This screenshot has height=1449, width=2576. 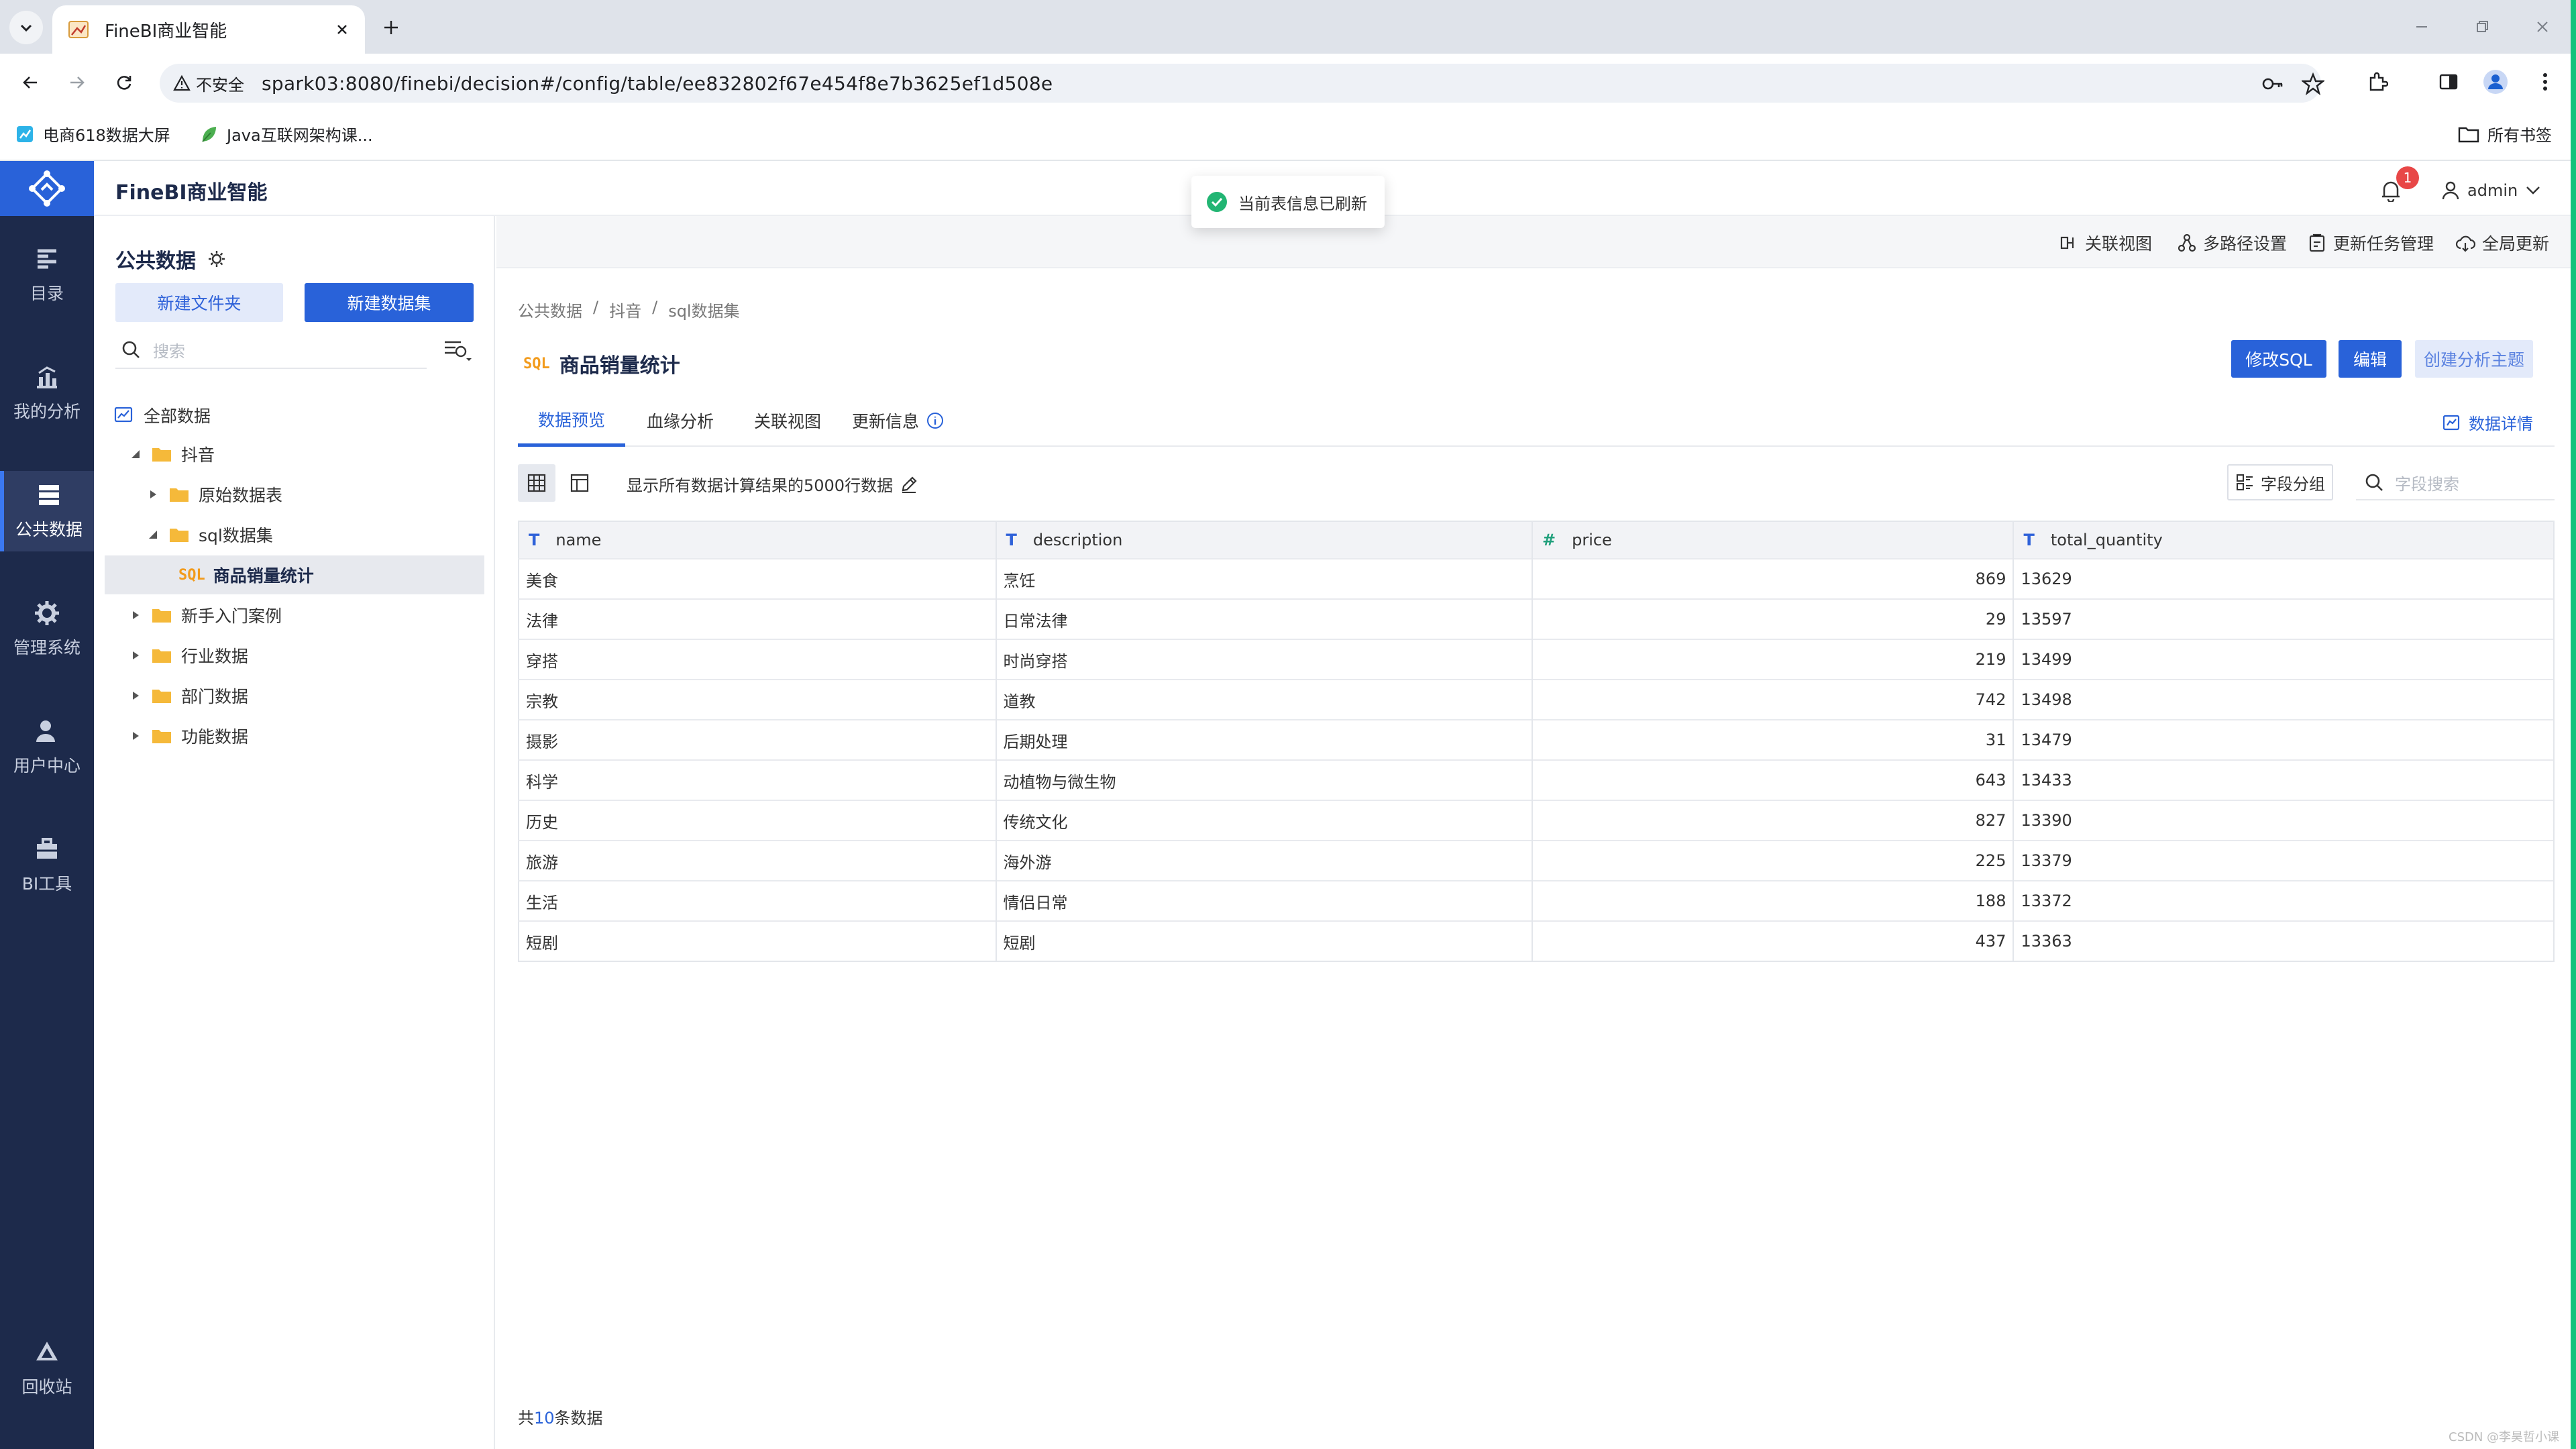 I want to click on table-cell: 摄影, so click(x=758, y=739).